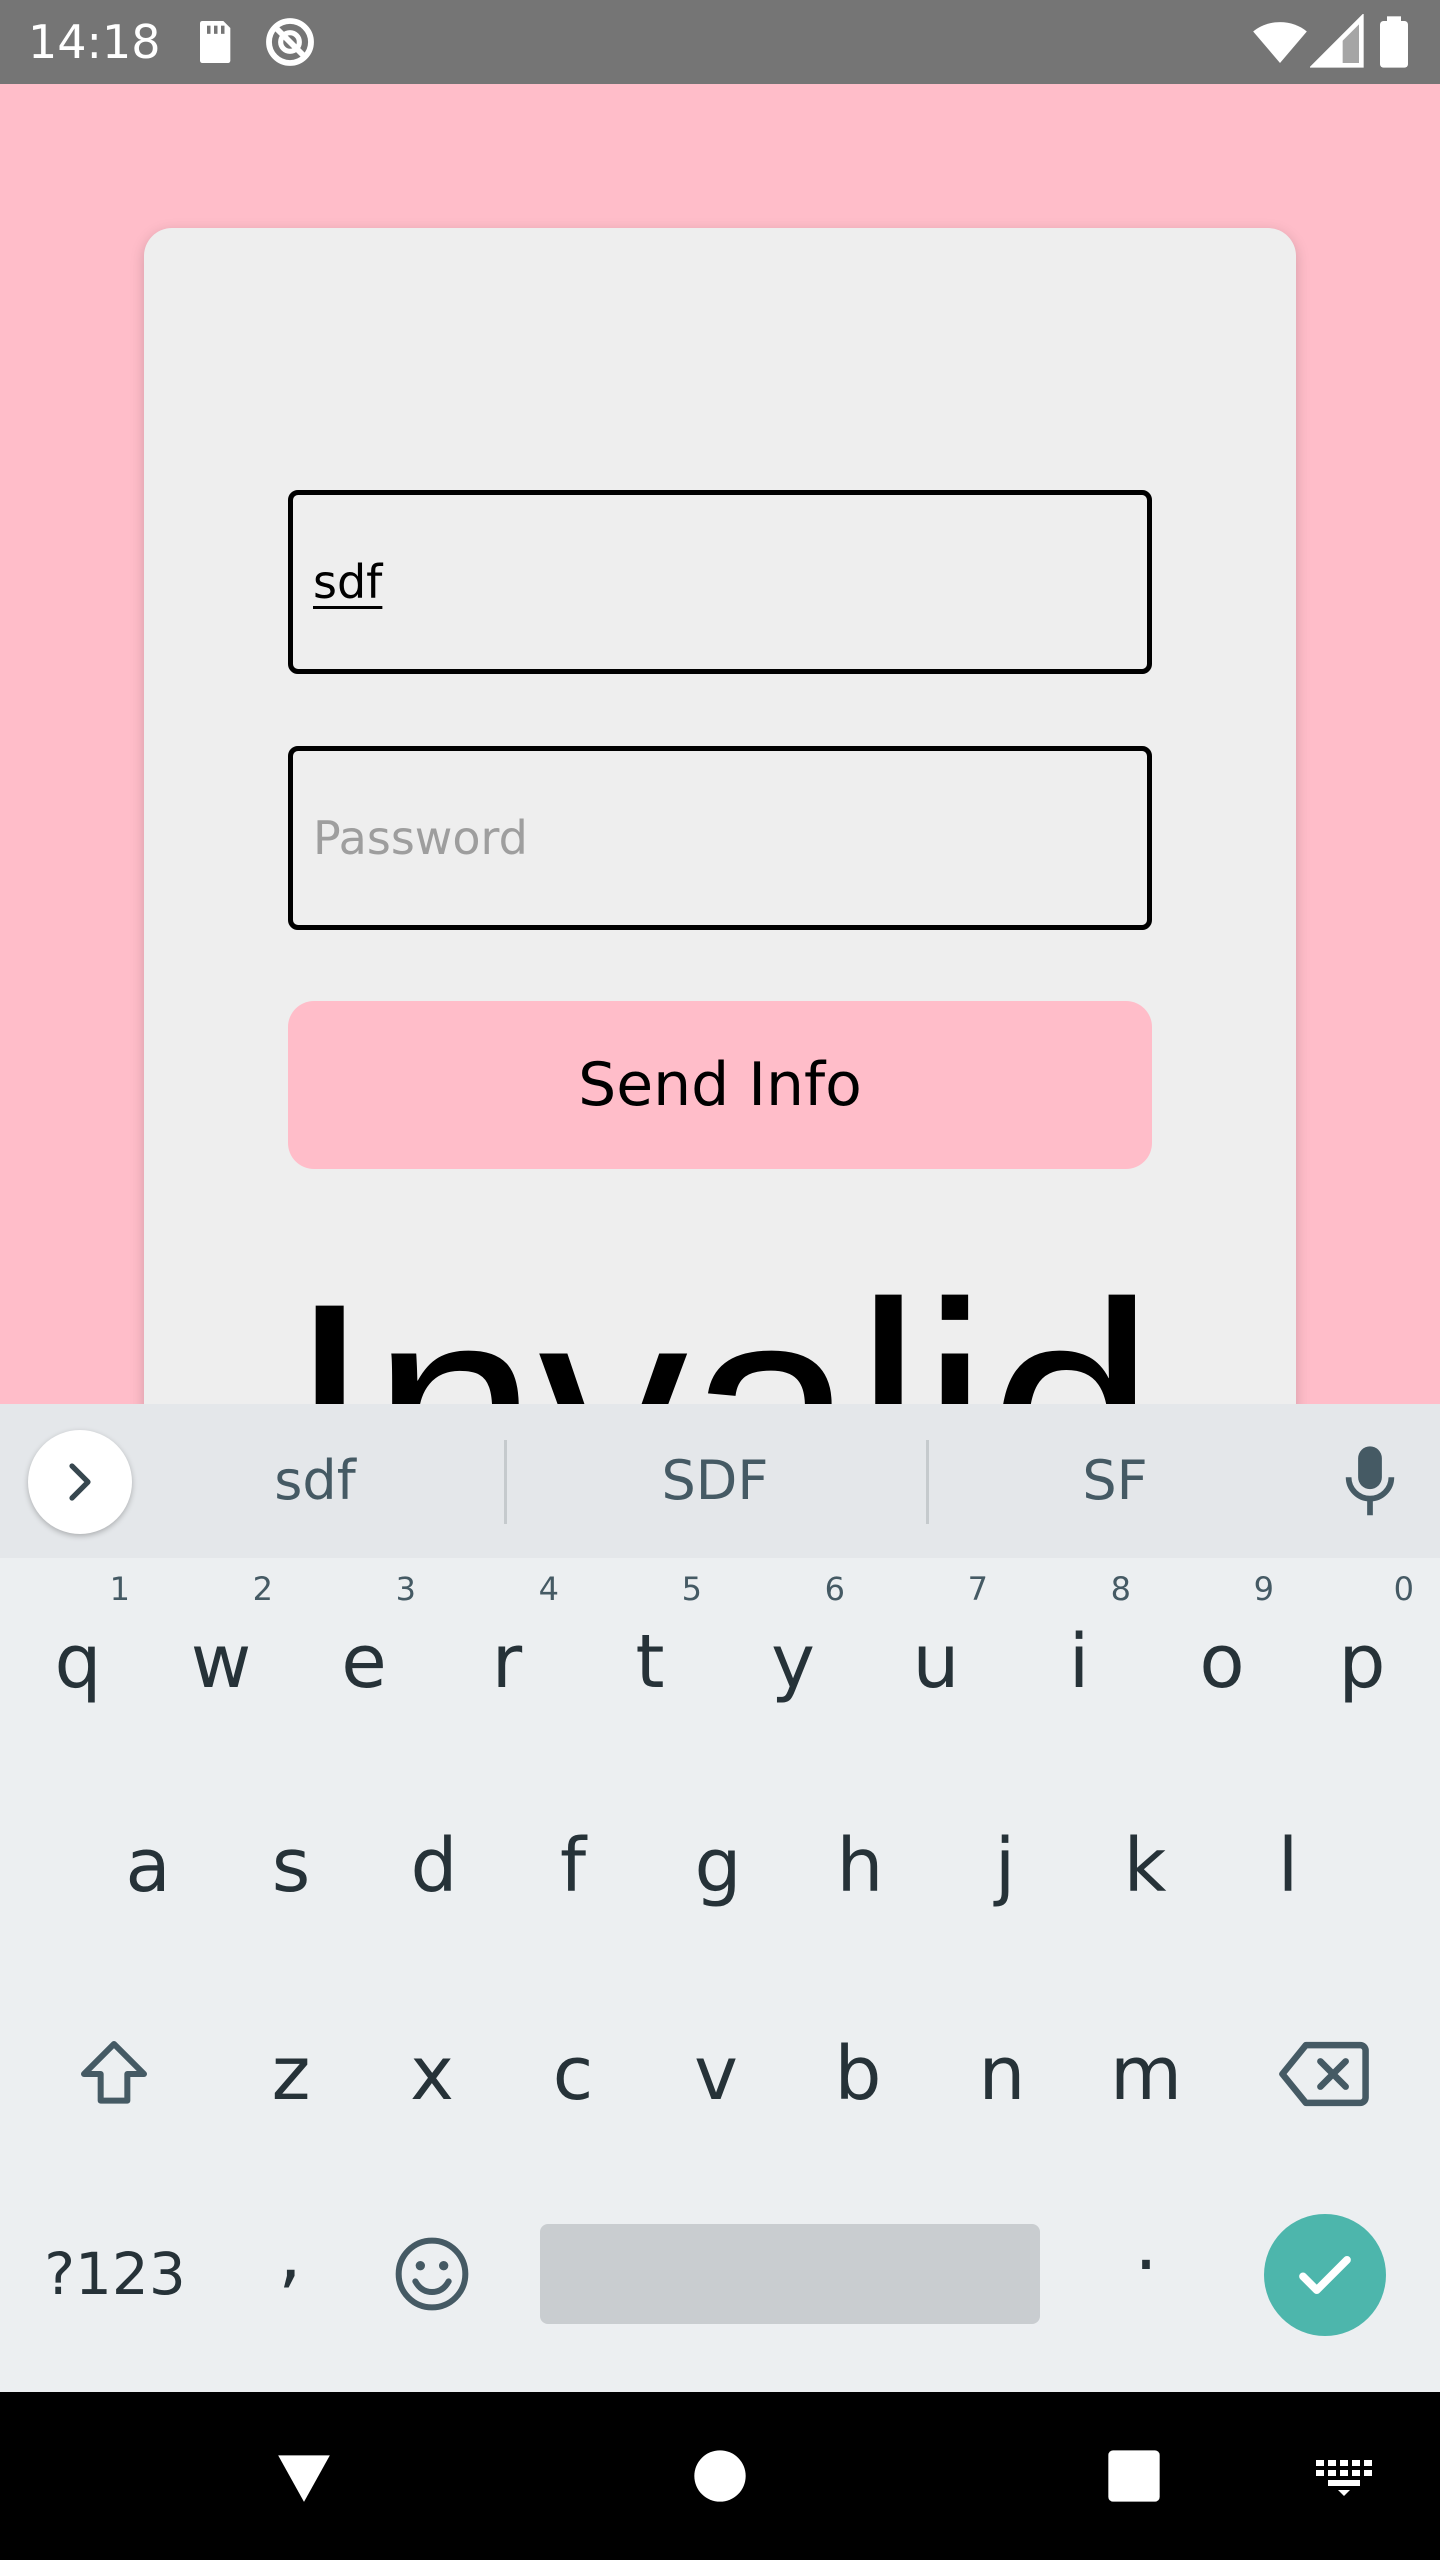  I want to click on key-label: c, so click(573, 2074).